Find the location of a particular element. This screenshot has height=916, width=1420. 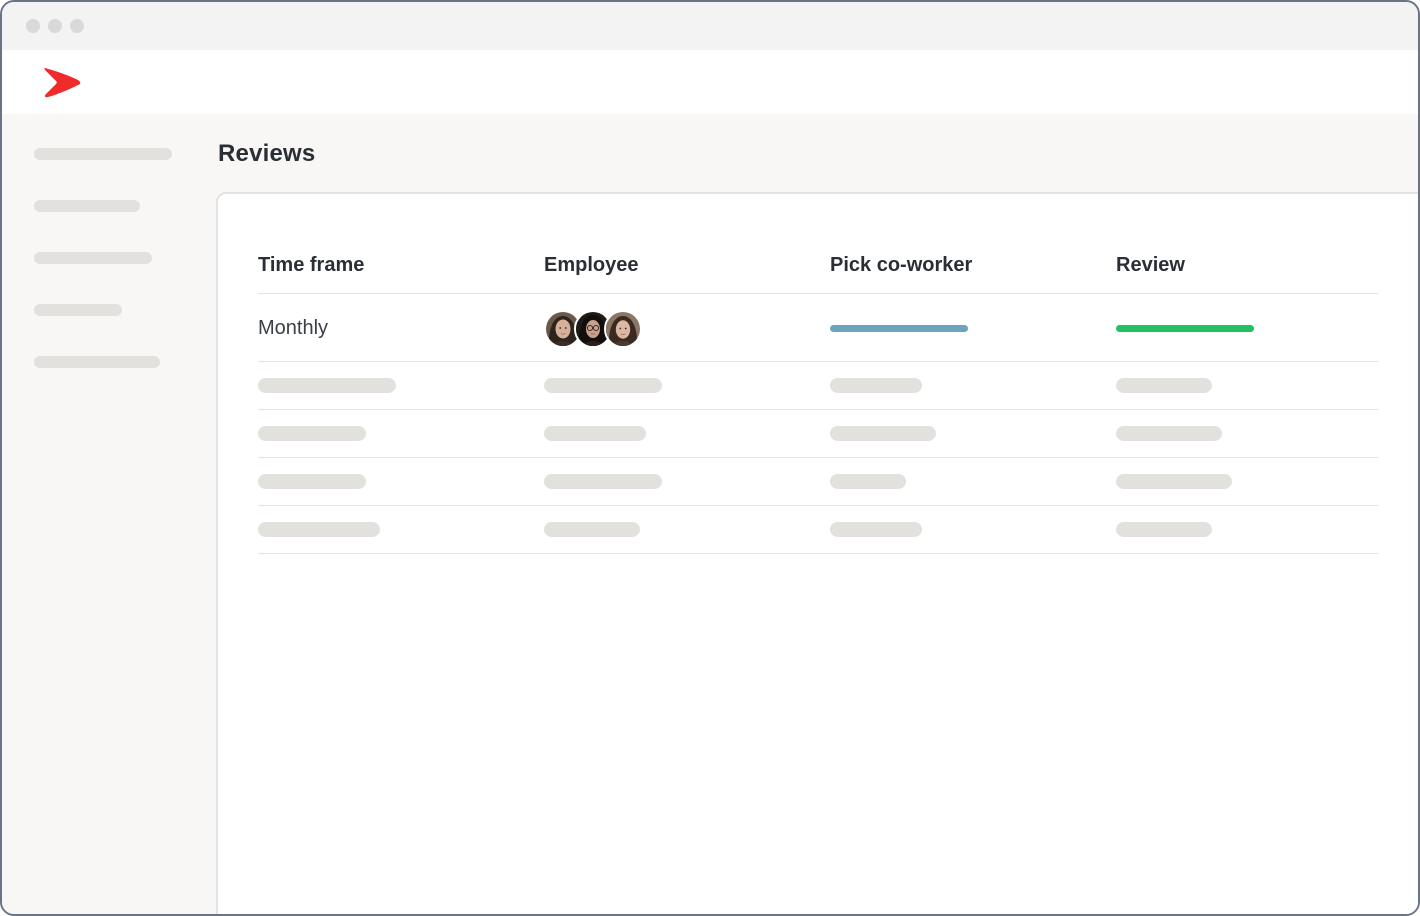

column-header-review: Review is located at coordinates (1150, 265).